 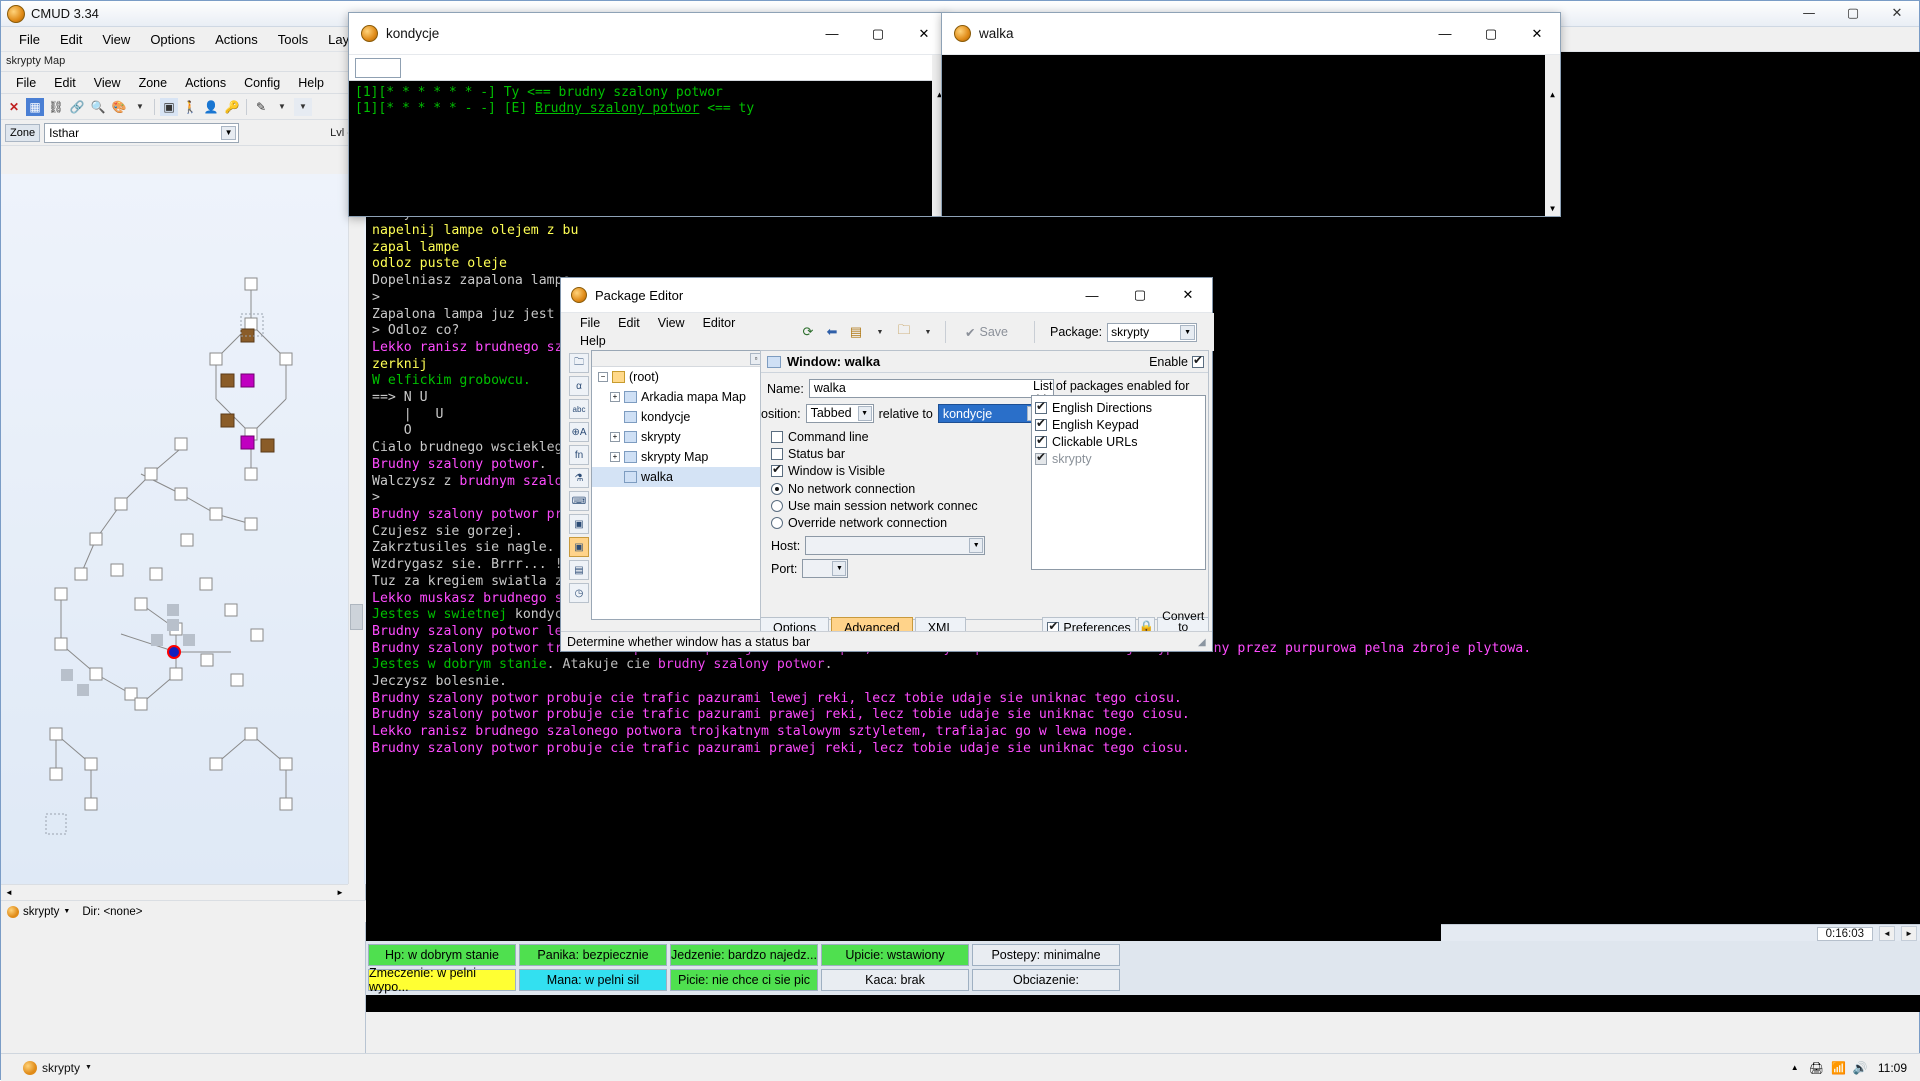 I want to click on clock-label: 11:09, so click(x=1892, y=1068).